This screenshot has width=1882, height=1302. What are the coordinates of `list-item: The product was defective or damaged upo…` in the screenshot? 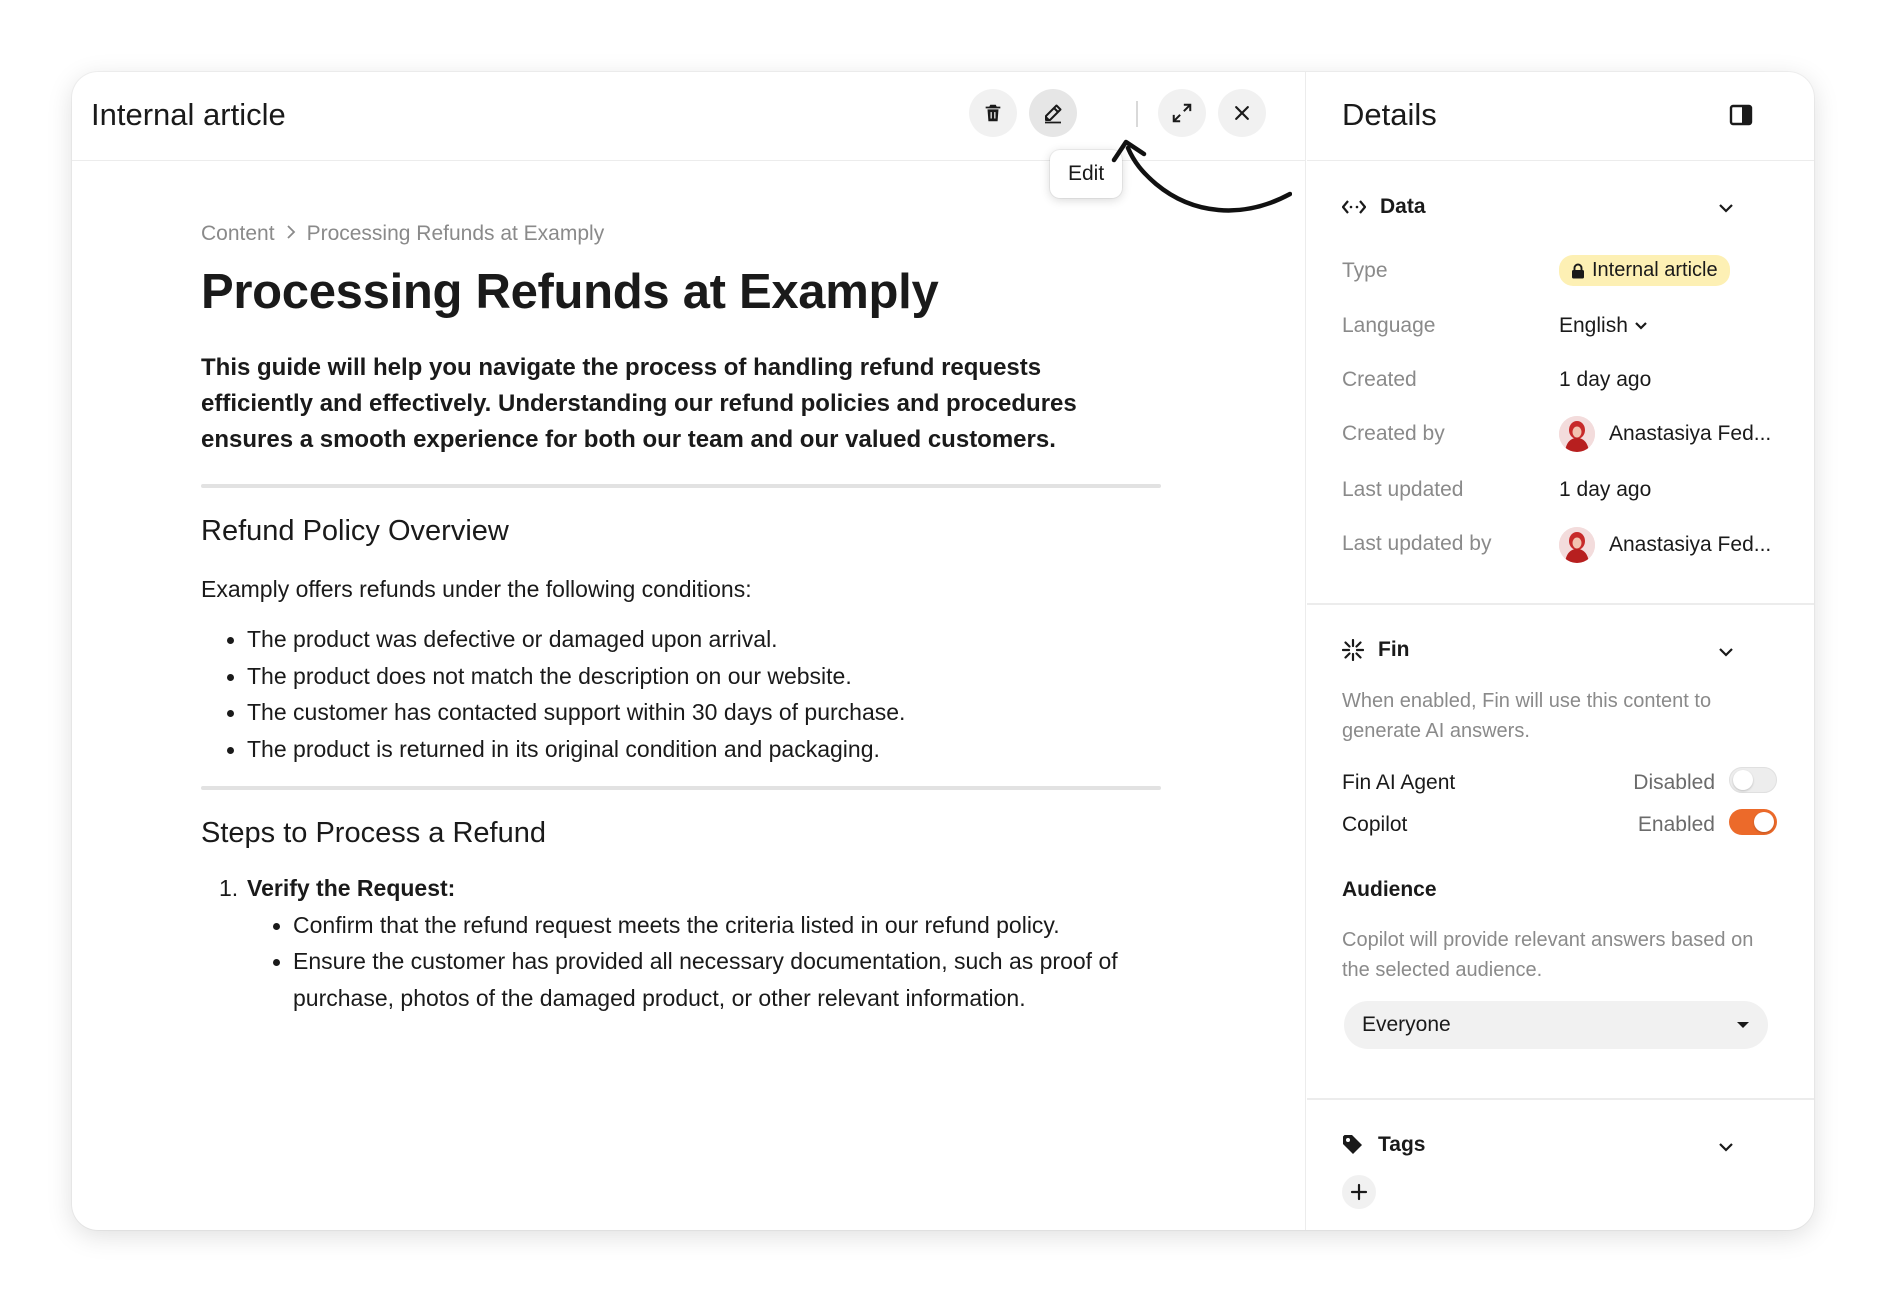 It's located at (681, 639).